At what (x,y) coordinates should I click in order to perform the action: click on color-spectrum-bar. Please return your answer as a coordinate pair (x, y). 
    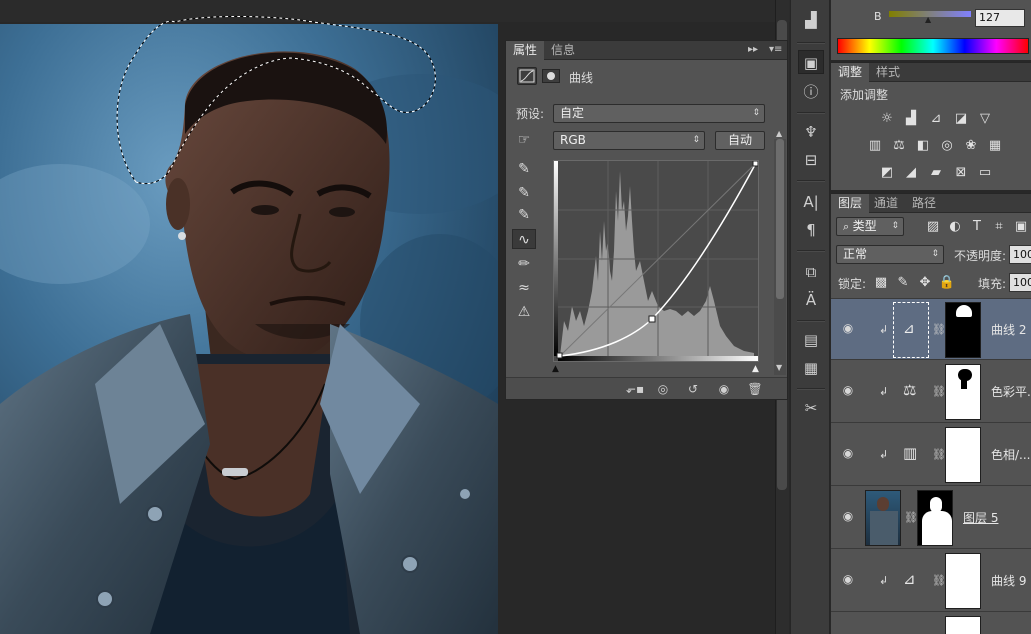
    Looking at the image, I should click on (933, 46).